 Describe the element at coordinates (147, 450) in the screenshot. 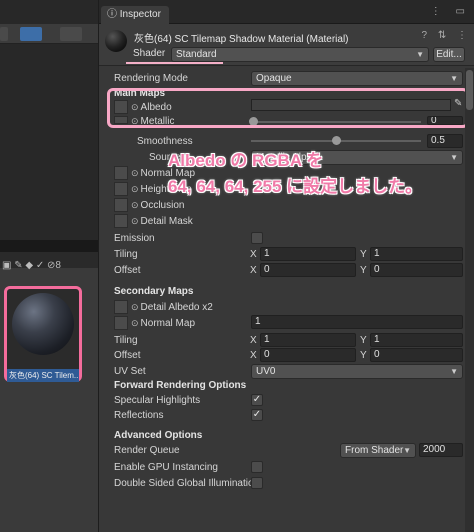

I see `render-queue-label: Render Queue` at that location.